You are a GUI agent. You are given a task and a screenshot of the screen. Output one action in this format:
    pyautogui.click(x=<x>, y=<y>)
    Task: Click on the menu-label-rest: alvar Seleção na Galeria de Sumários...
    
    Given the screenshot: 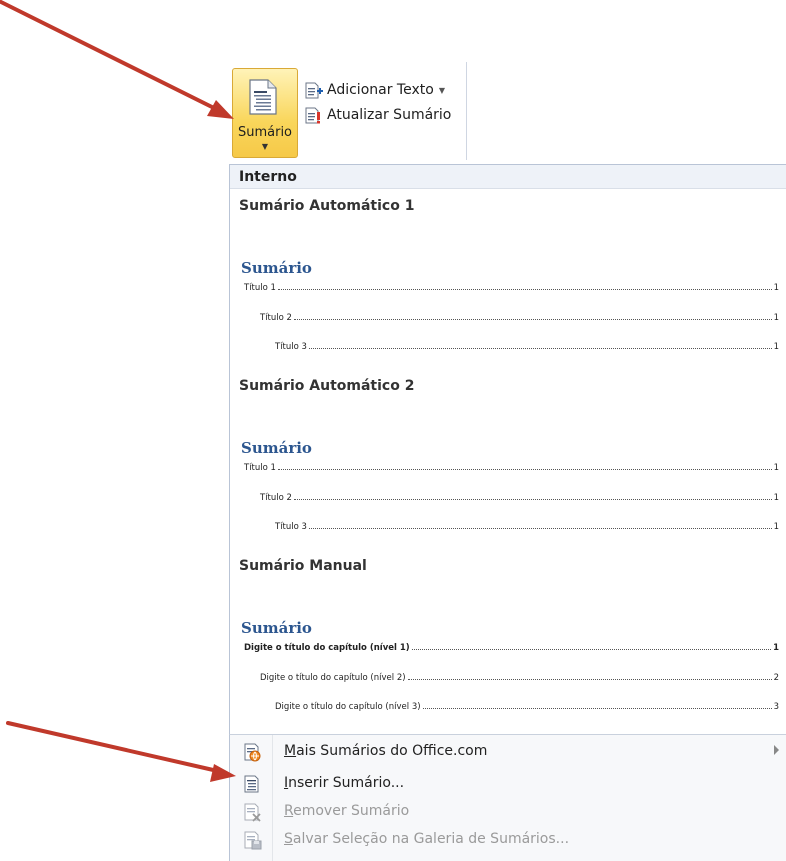 What is the action you would take?
    pyautogui.click(x=431, y=839)
    